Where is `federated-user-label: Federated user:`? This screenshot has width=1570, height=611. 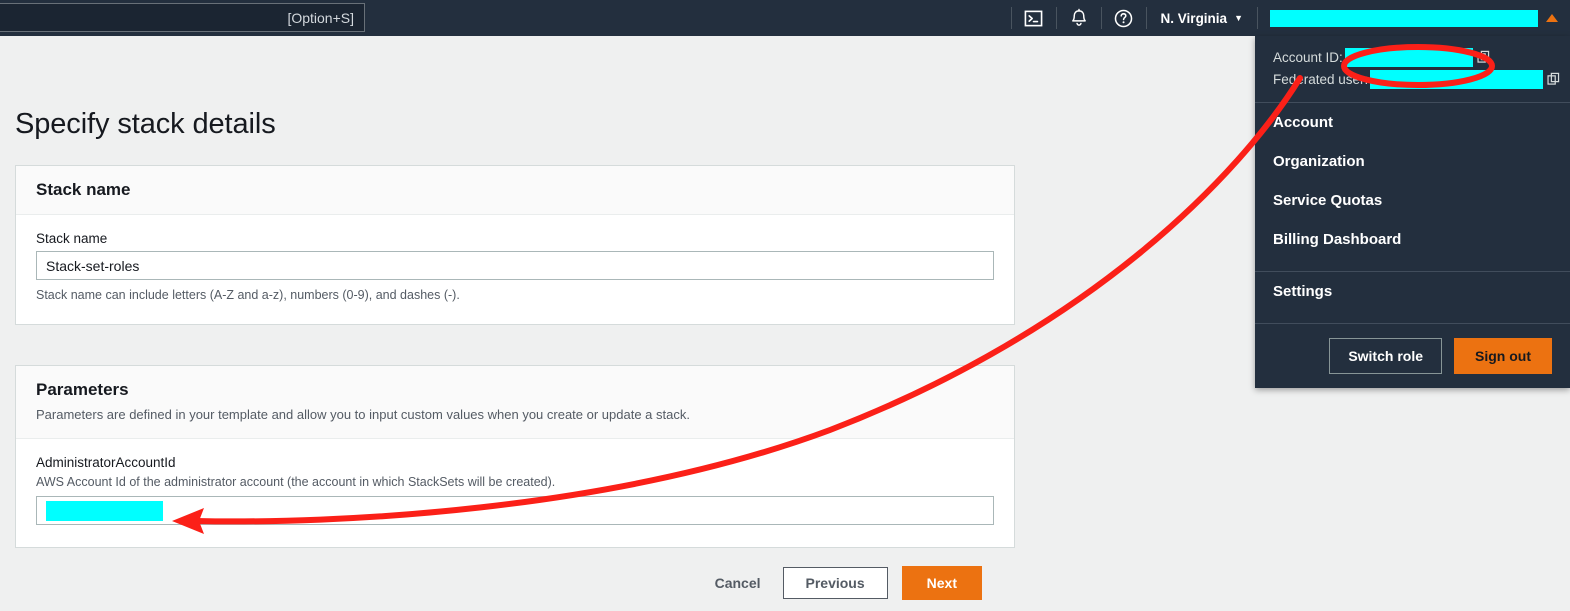
federated-user-label: Federated user: is located at coordinates (1321, 79).